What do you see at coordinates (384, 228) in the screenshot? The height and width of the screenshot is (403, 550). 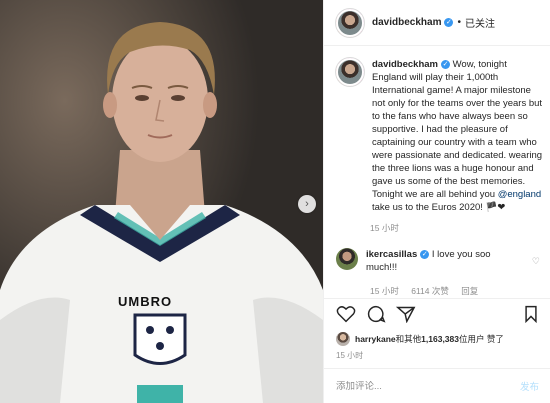 I see `caption-time: 15 小时` at bounding box center [384, 228].